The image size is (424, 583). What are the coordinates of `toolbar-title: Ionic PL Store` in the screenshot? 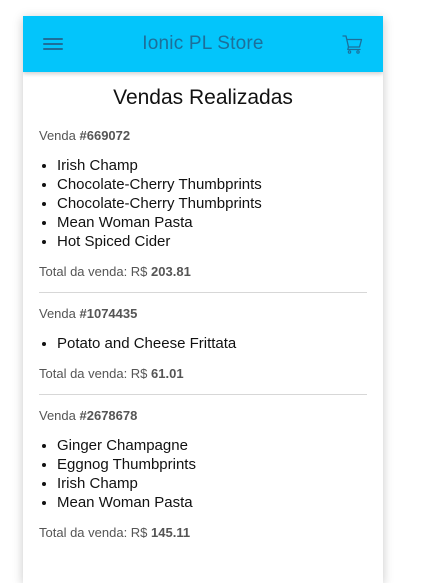 It's located at (203, 43).